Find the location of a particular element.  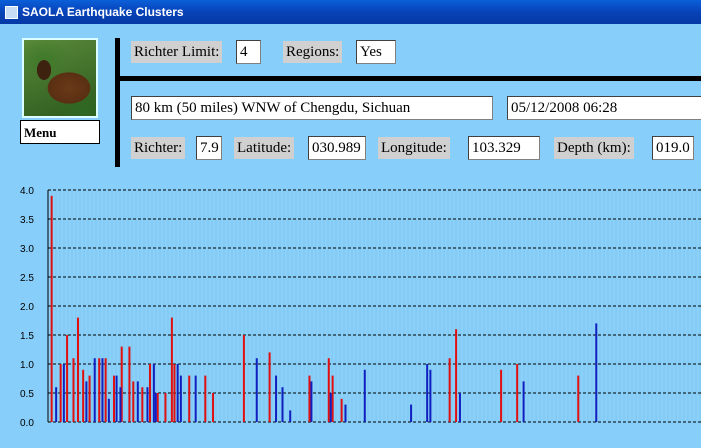

richter-field: 7.9 is located at coordinates (209, 148).